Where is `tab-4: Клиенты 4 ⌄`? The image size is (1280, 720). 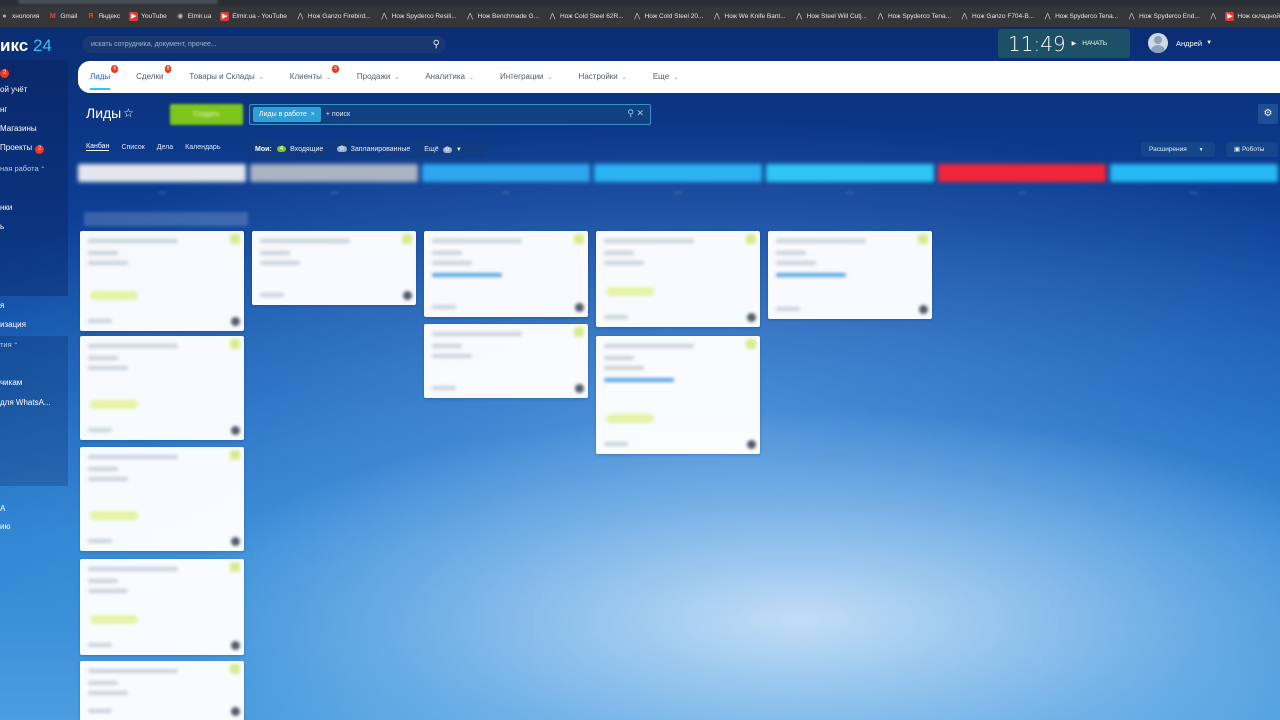
tab-4: Клиенты 4 ⌄ is located at coordinates (314, 77).